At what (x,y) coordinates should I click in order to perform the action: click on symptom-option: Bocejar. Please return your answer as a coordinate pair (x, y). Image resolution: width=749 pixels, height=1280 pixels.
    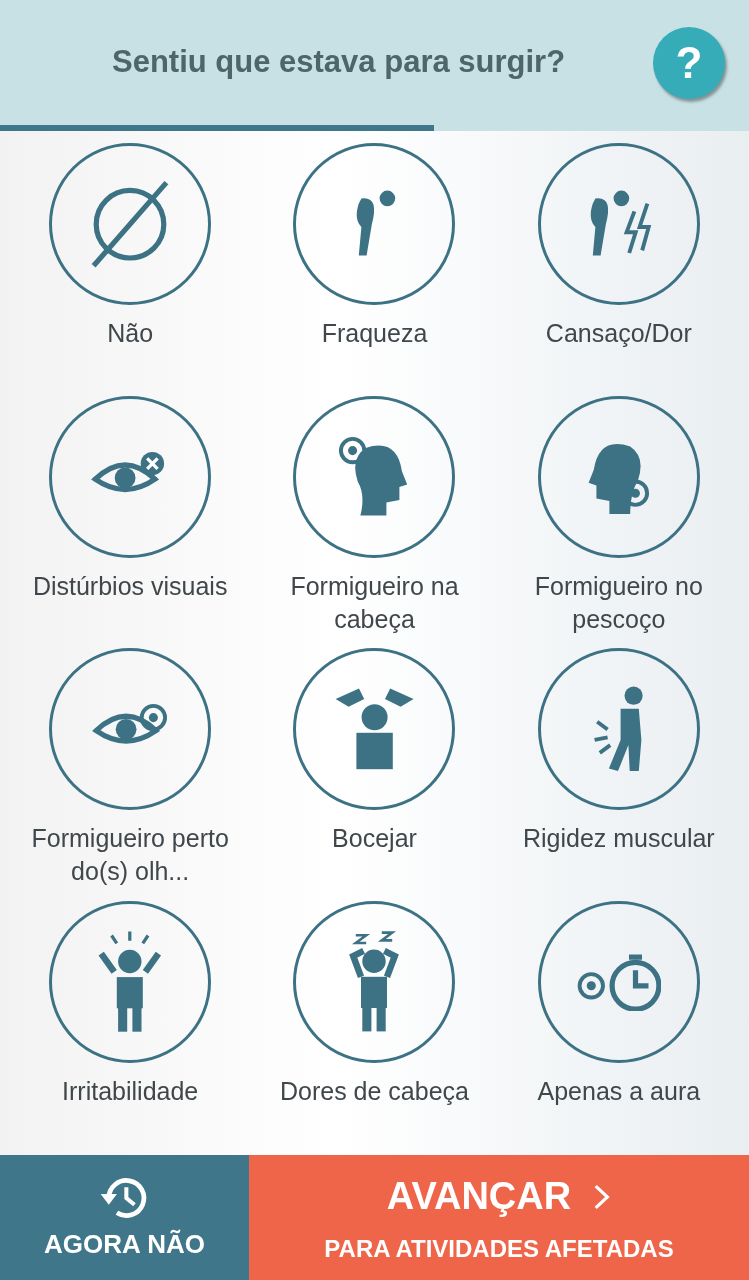
    Looking at the image, I should click on (374, 774).